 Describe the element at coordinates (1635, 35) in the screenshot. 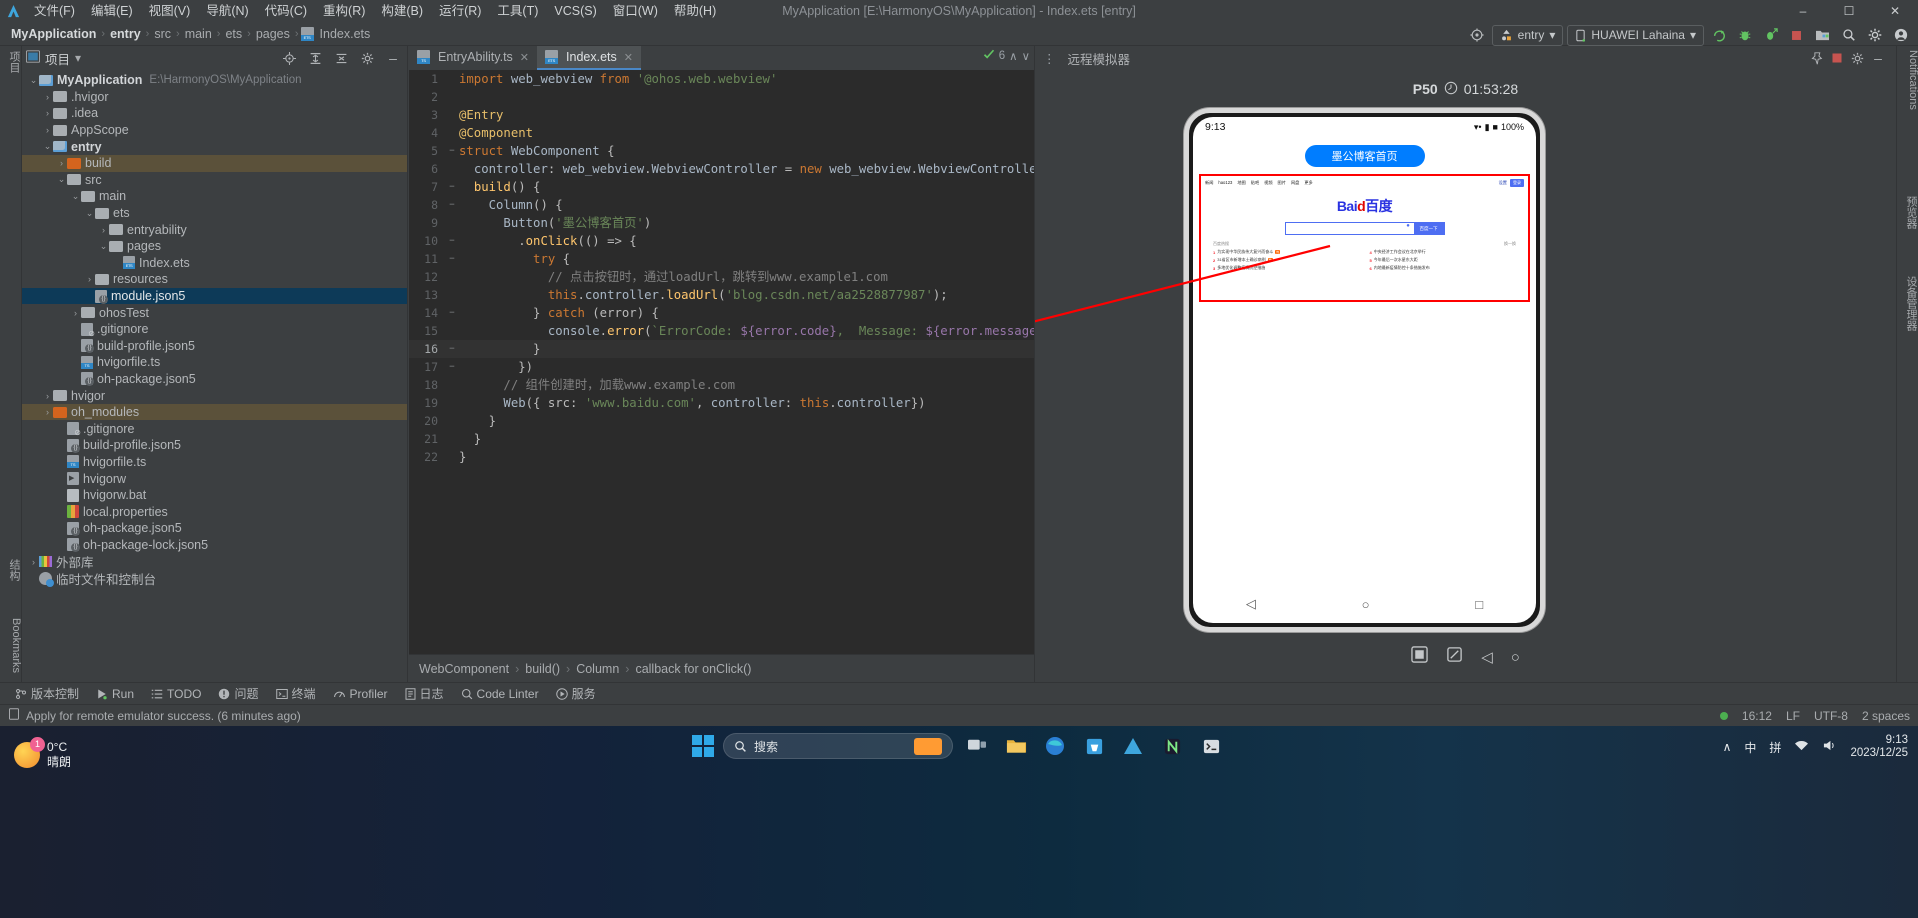

I see `device-selector: HUAWEI Lahaina ▾` at that location.